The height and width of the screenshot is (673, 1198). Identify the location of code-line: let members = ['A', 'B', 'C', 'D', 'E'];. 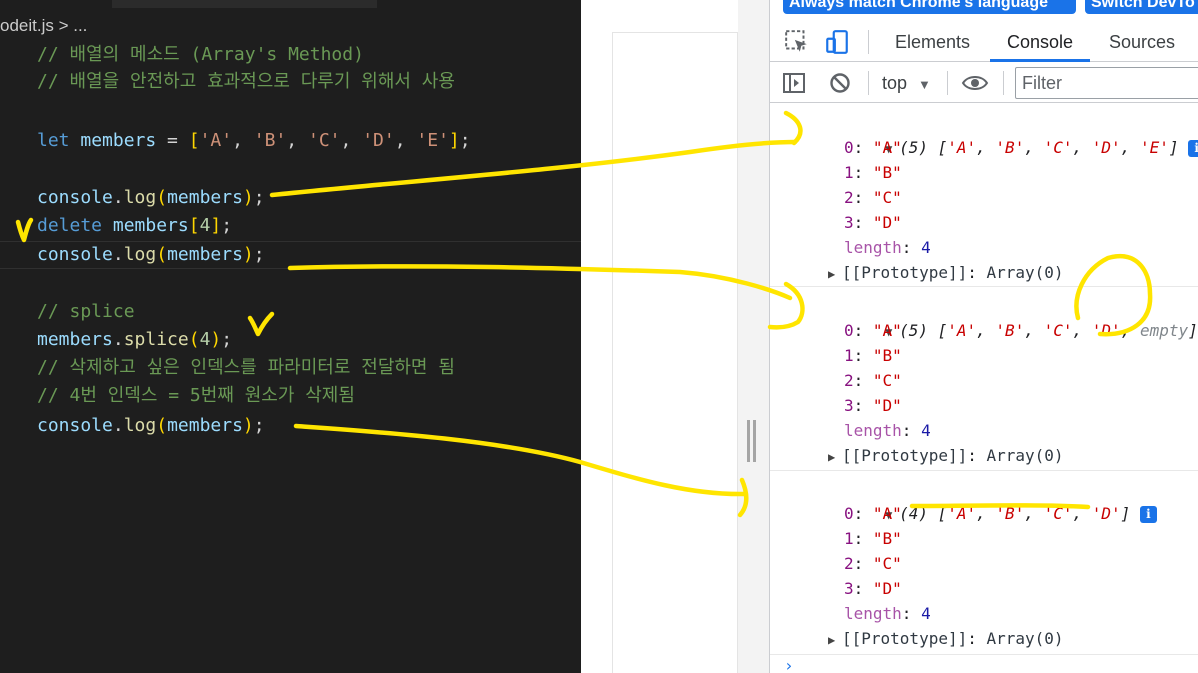
(254, 141).